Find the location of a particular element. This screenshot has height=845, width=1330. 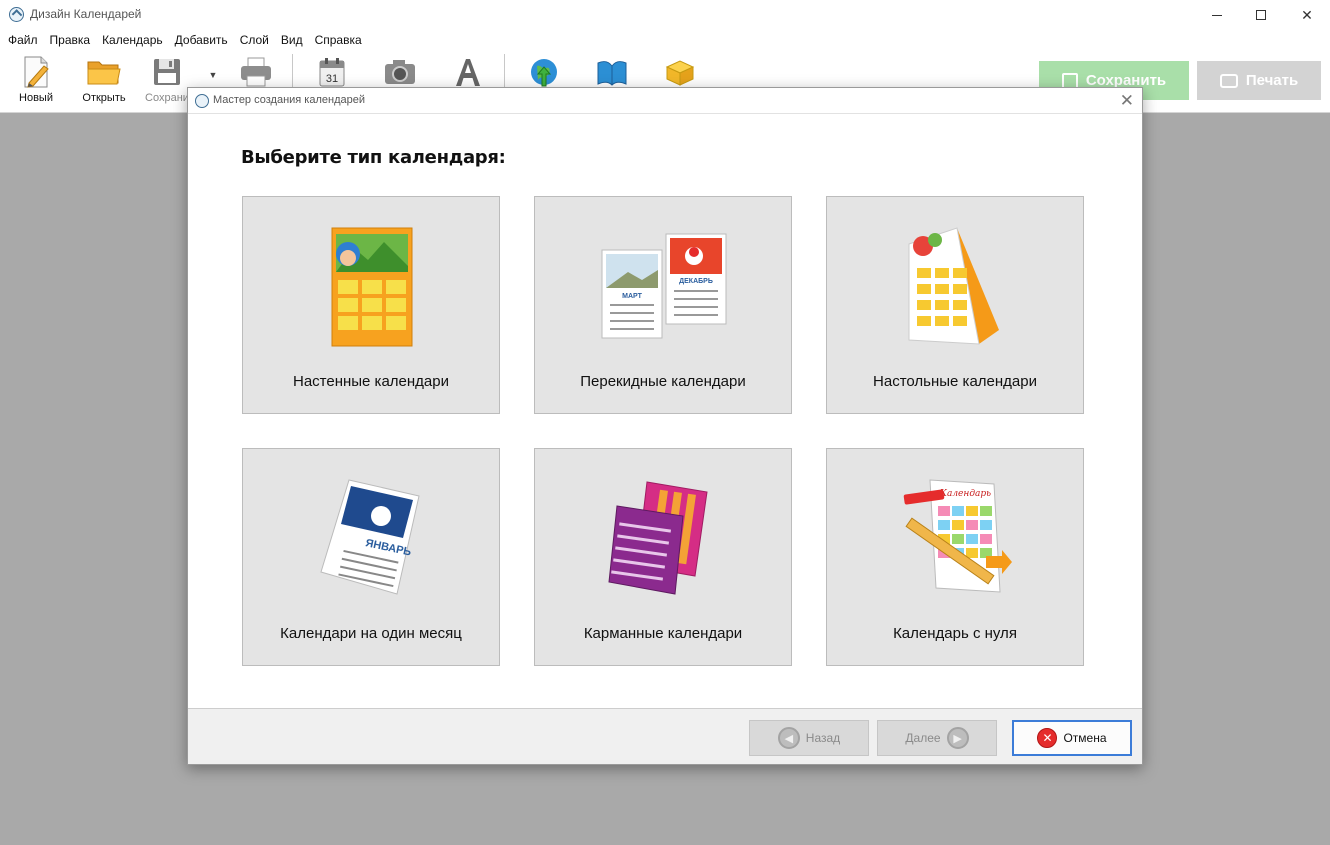

print-button is located at coordinates (256, 72).